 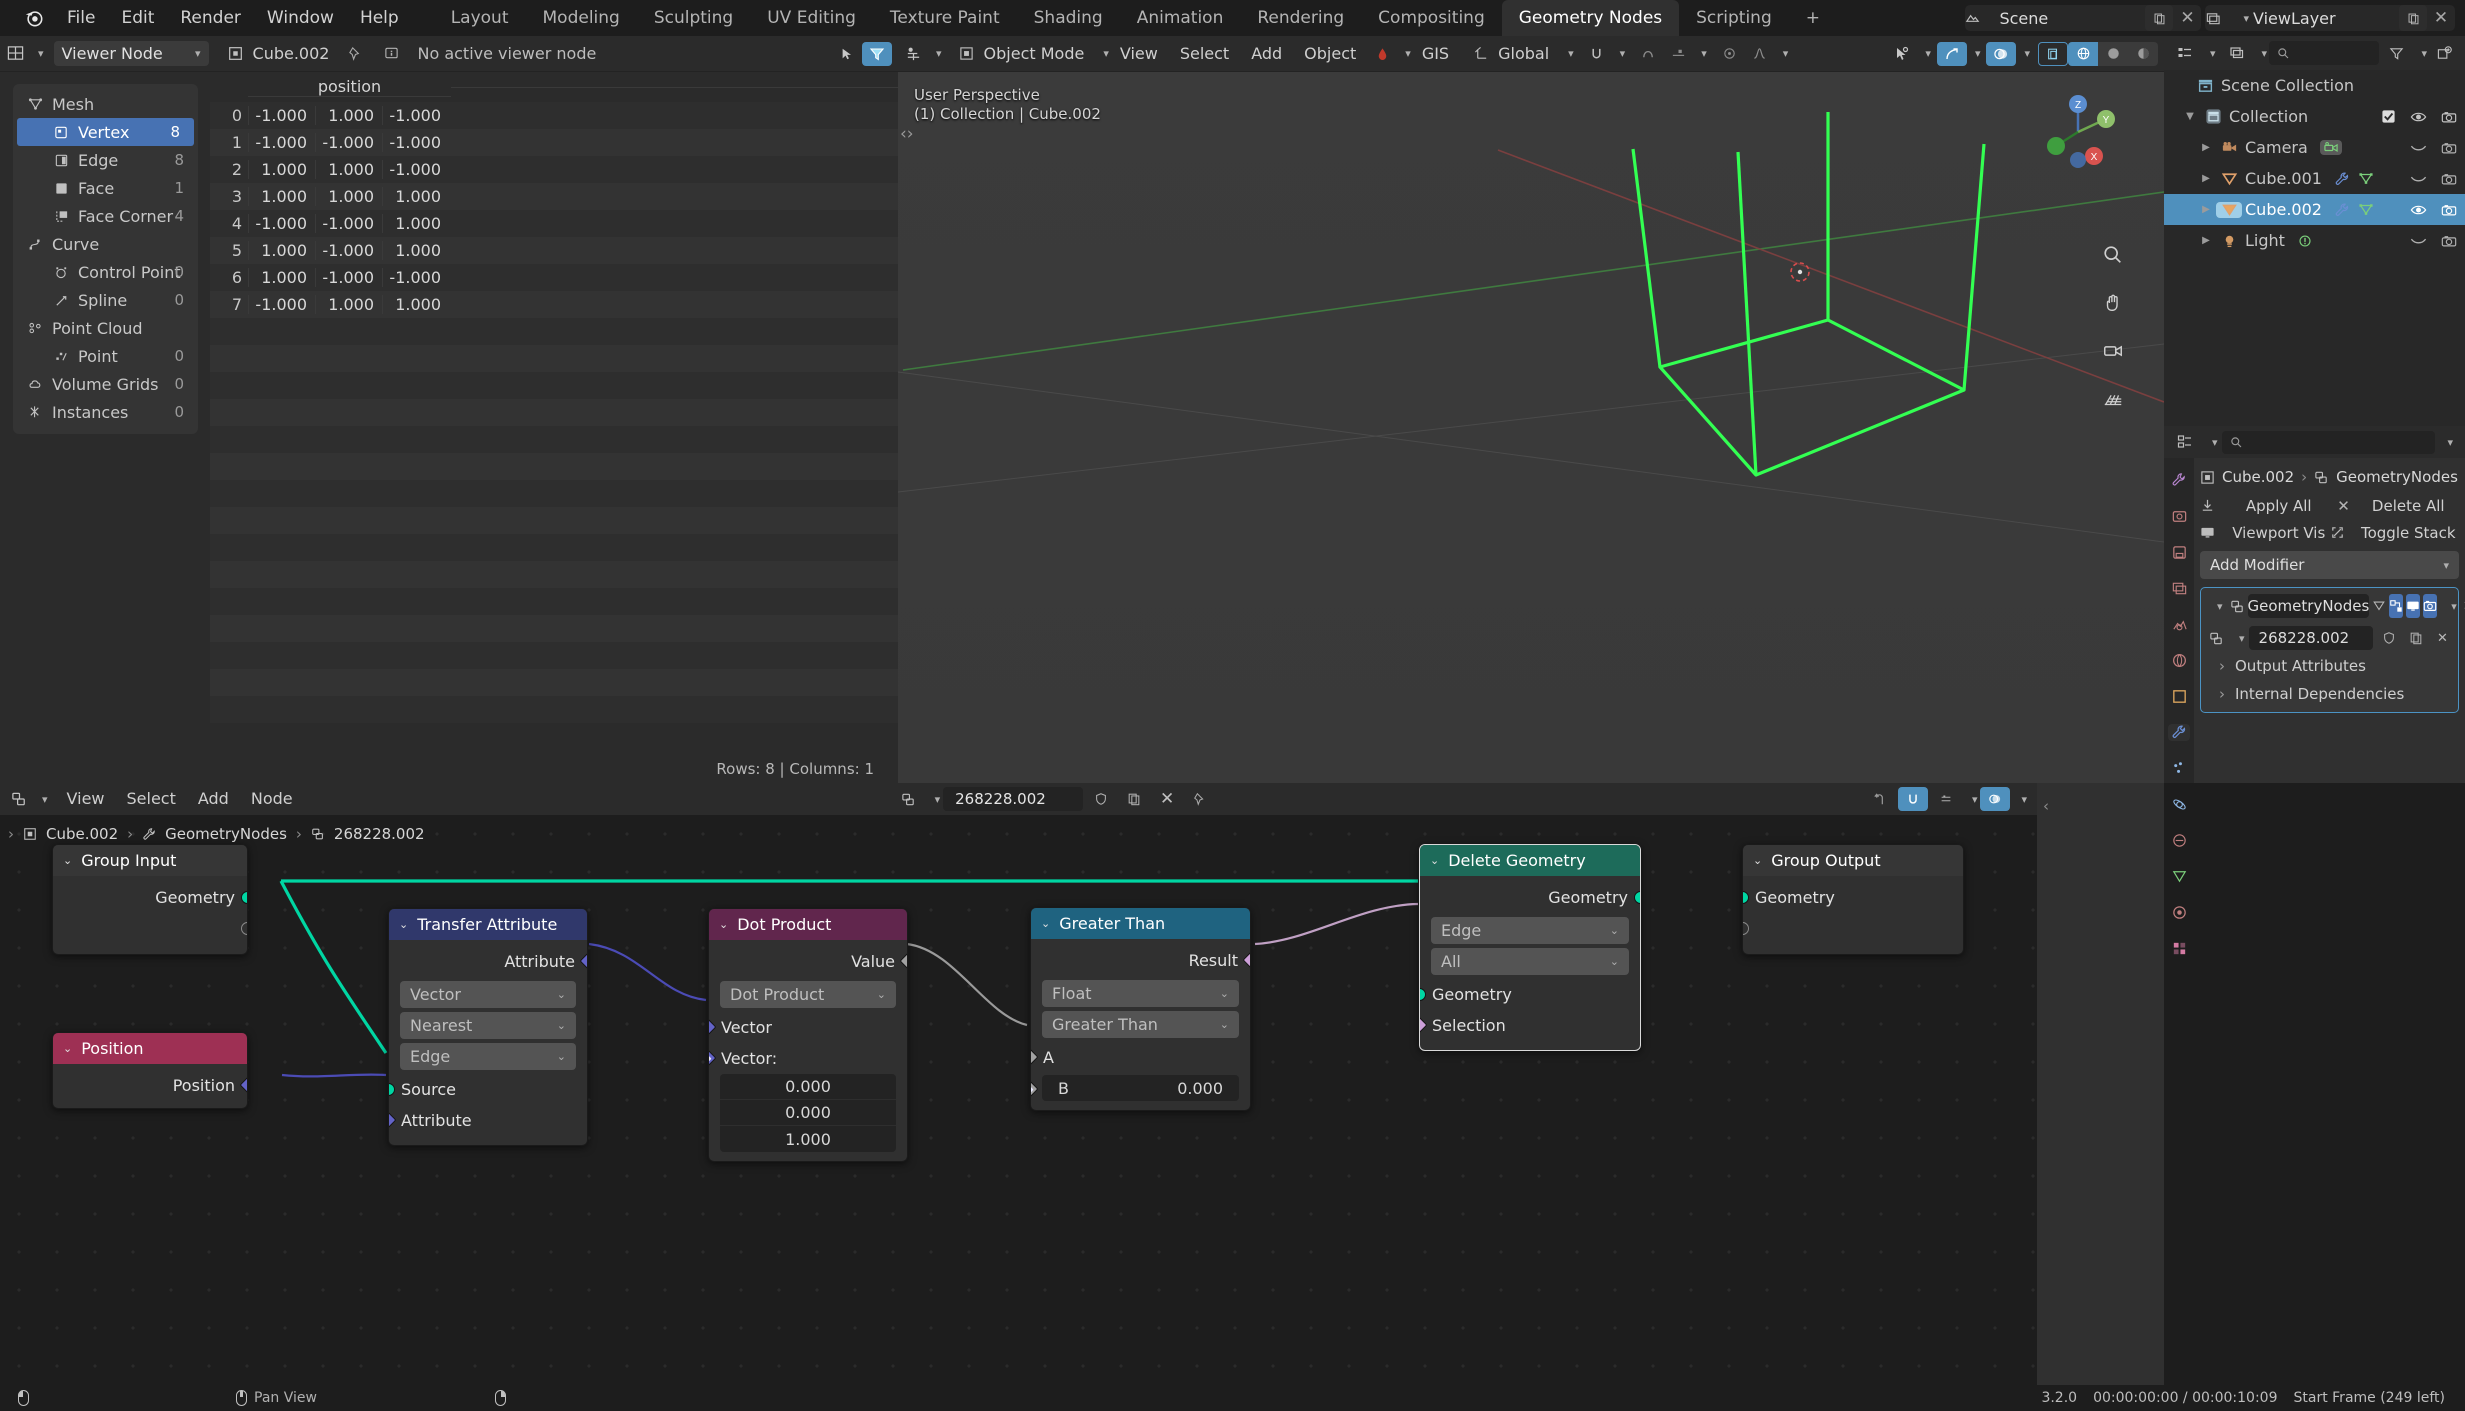 I want to click on viewport-menu-object: Object, so click(x=1330, y=54).